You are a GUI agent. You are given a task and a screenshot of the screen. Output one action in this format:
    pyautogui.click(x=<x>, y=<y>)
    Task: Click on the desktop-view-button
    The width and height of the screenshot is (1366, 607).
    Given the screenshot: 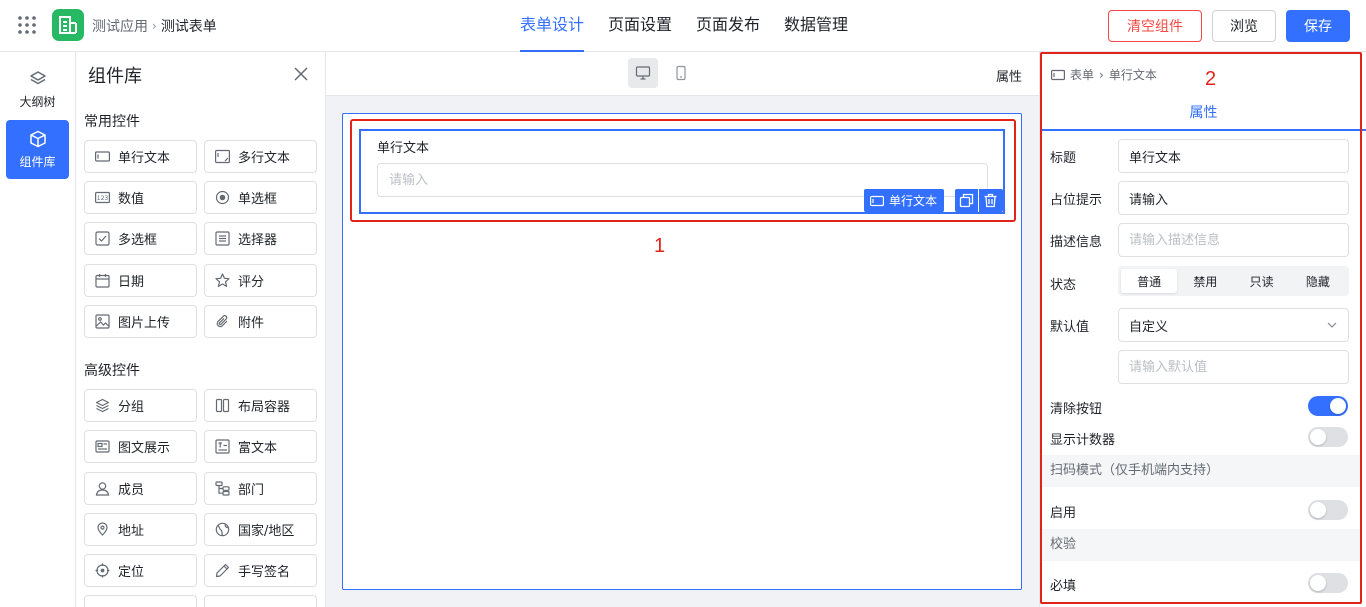 What is the action you would take?
    pyautogui.click(x=643, y=73)
    